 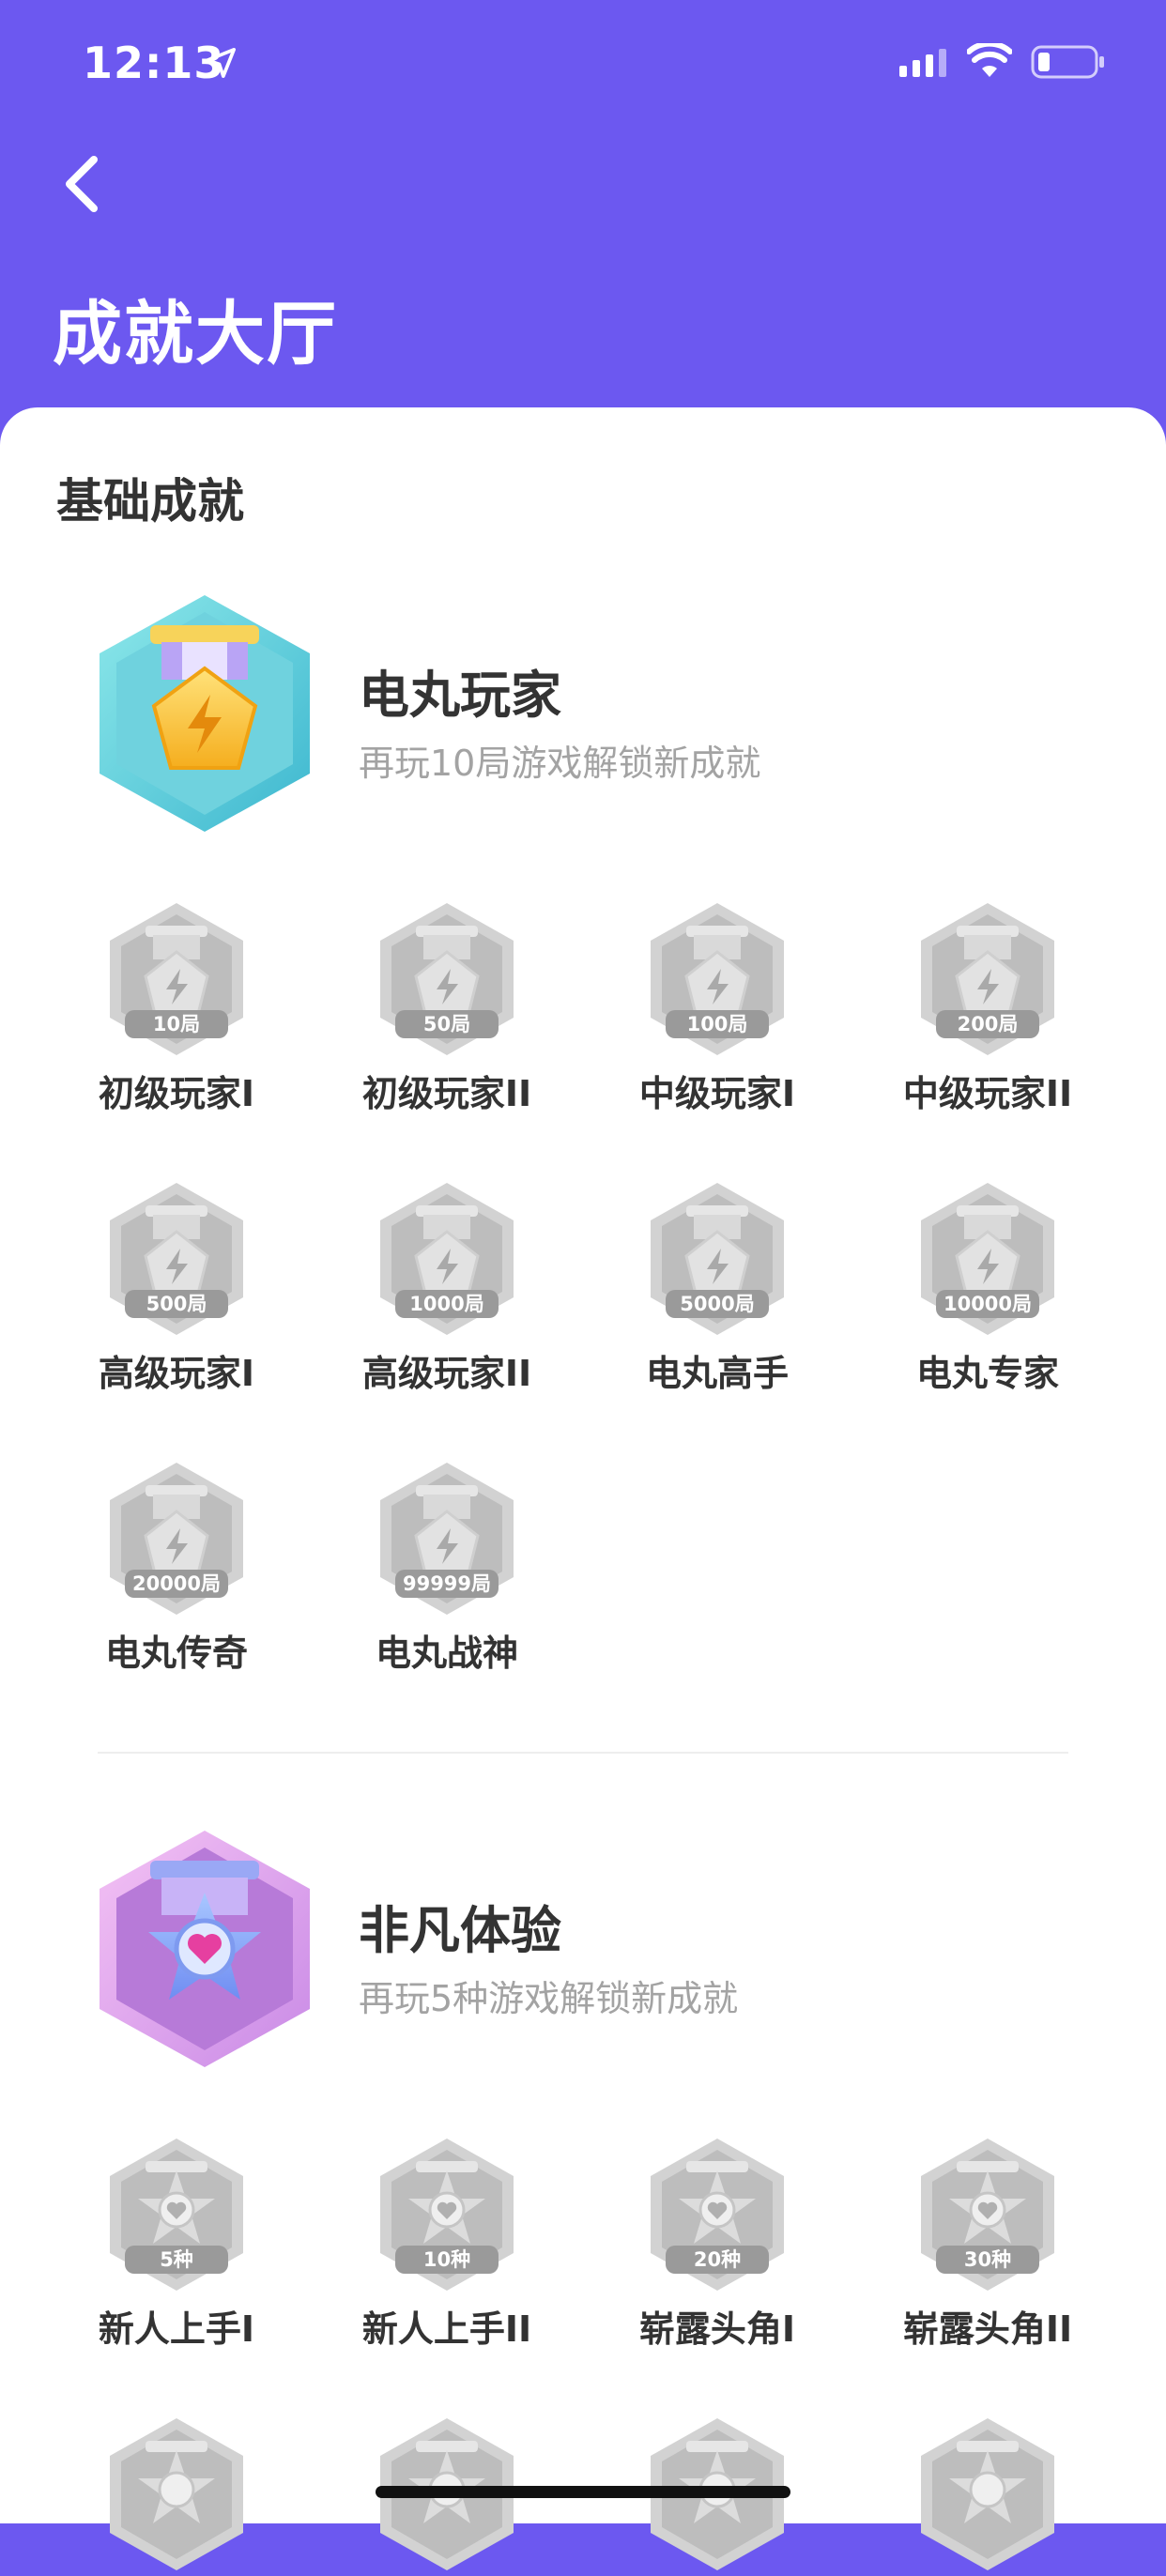 I want to click on achievement-item: 50局 初级玩家II, so click(x=447, y=1008).